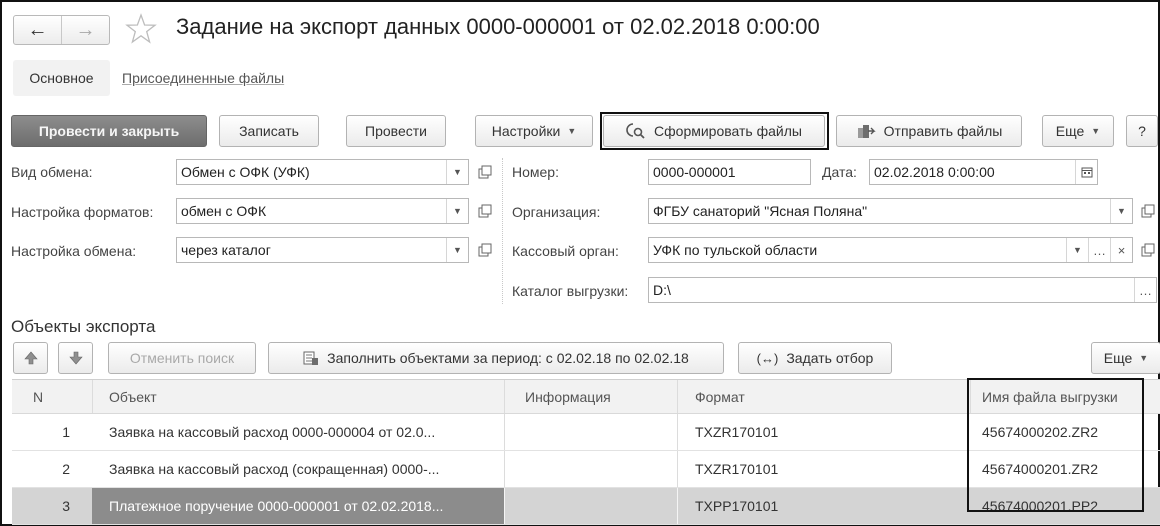 The image size is (1160, 526). I want to click on magnifier-doc-icon, so click(636, 131).